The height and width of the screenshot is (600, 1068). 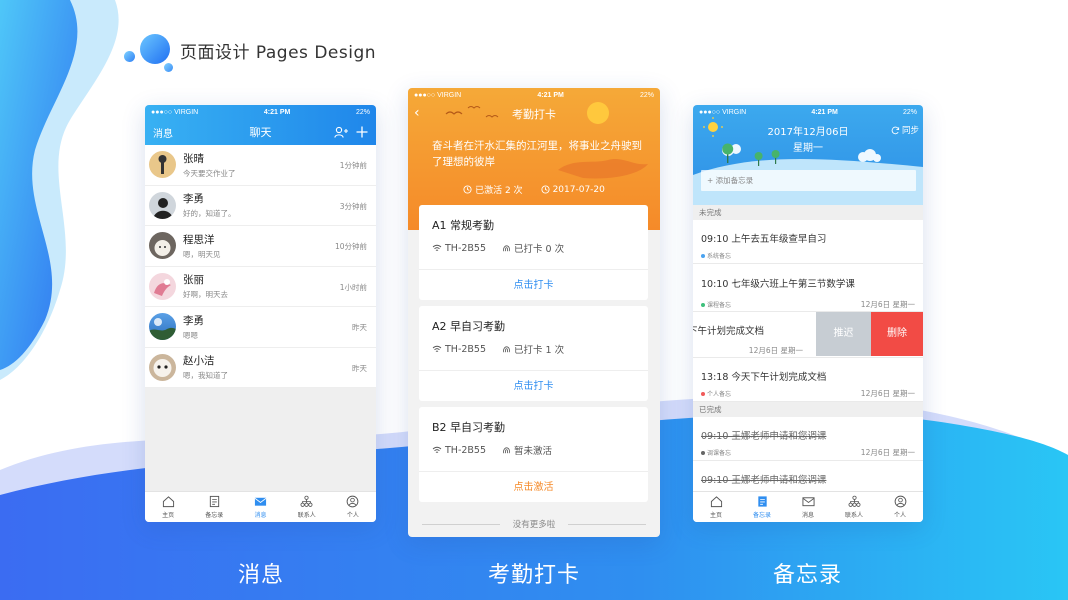 What do you see at coordinates (214, 515) in the screenshot?
I see `tab-label: 备忘录` at bounding box center [214, 515].